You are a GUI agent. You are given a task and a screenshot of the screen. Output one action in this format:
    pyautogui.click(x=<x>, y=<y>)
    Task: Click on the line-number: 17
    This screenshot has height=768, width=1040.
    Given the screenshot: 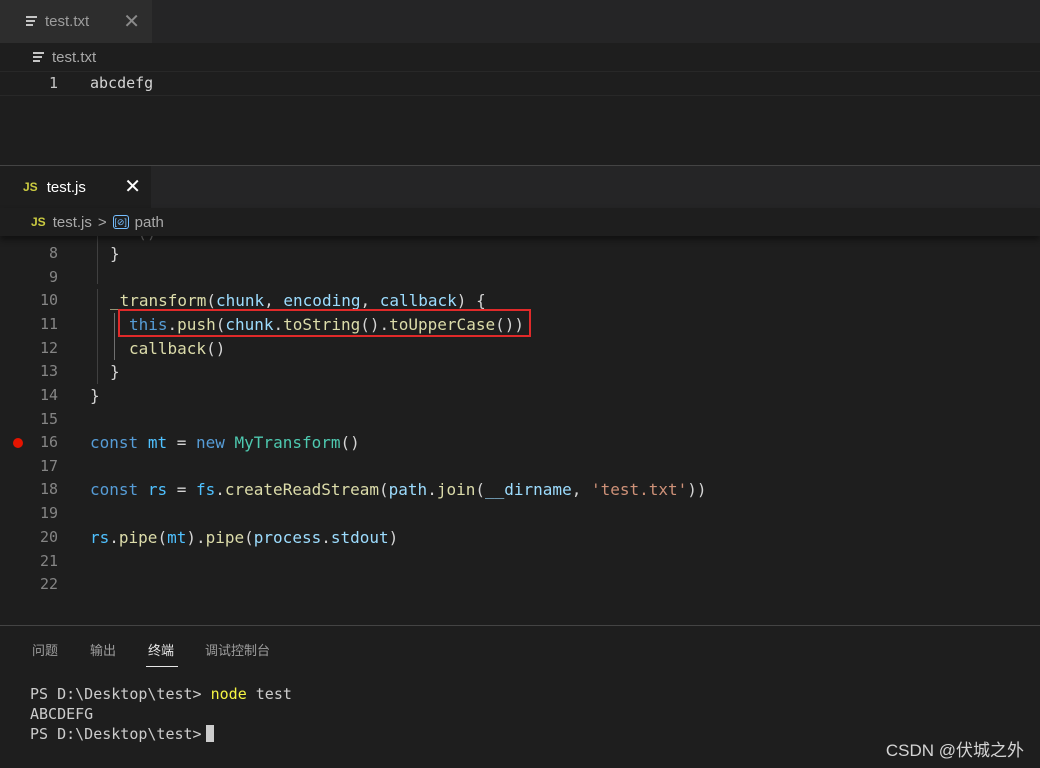 What is the action you would take?
    pyautogui.click(x=48, y=466)
    